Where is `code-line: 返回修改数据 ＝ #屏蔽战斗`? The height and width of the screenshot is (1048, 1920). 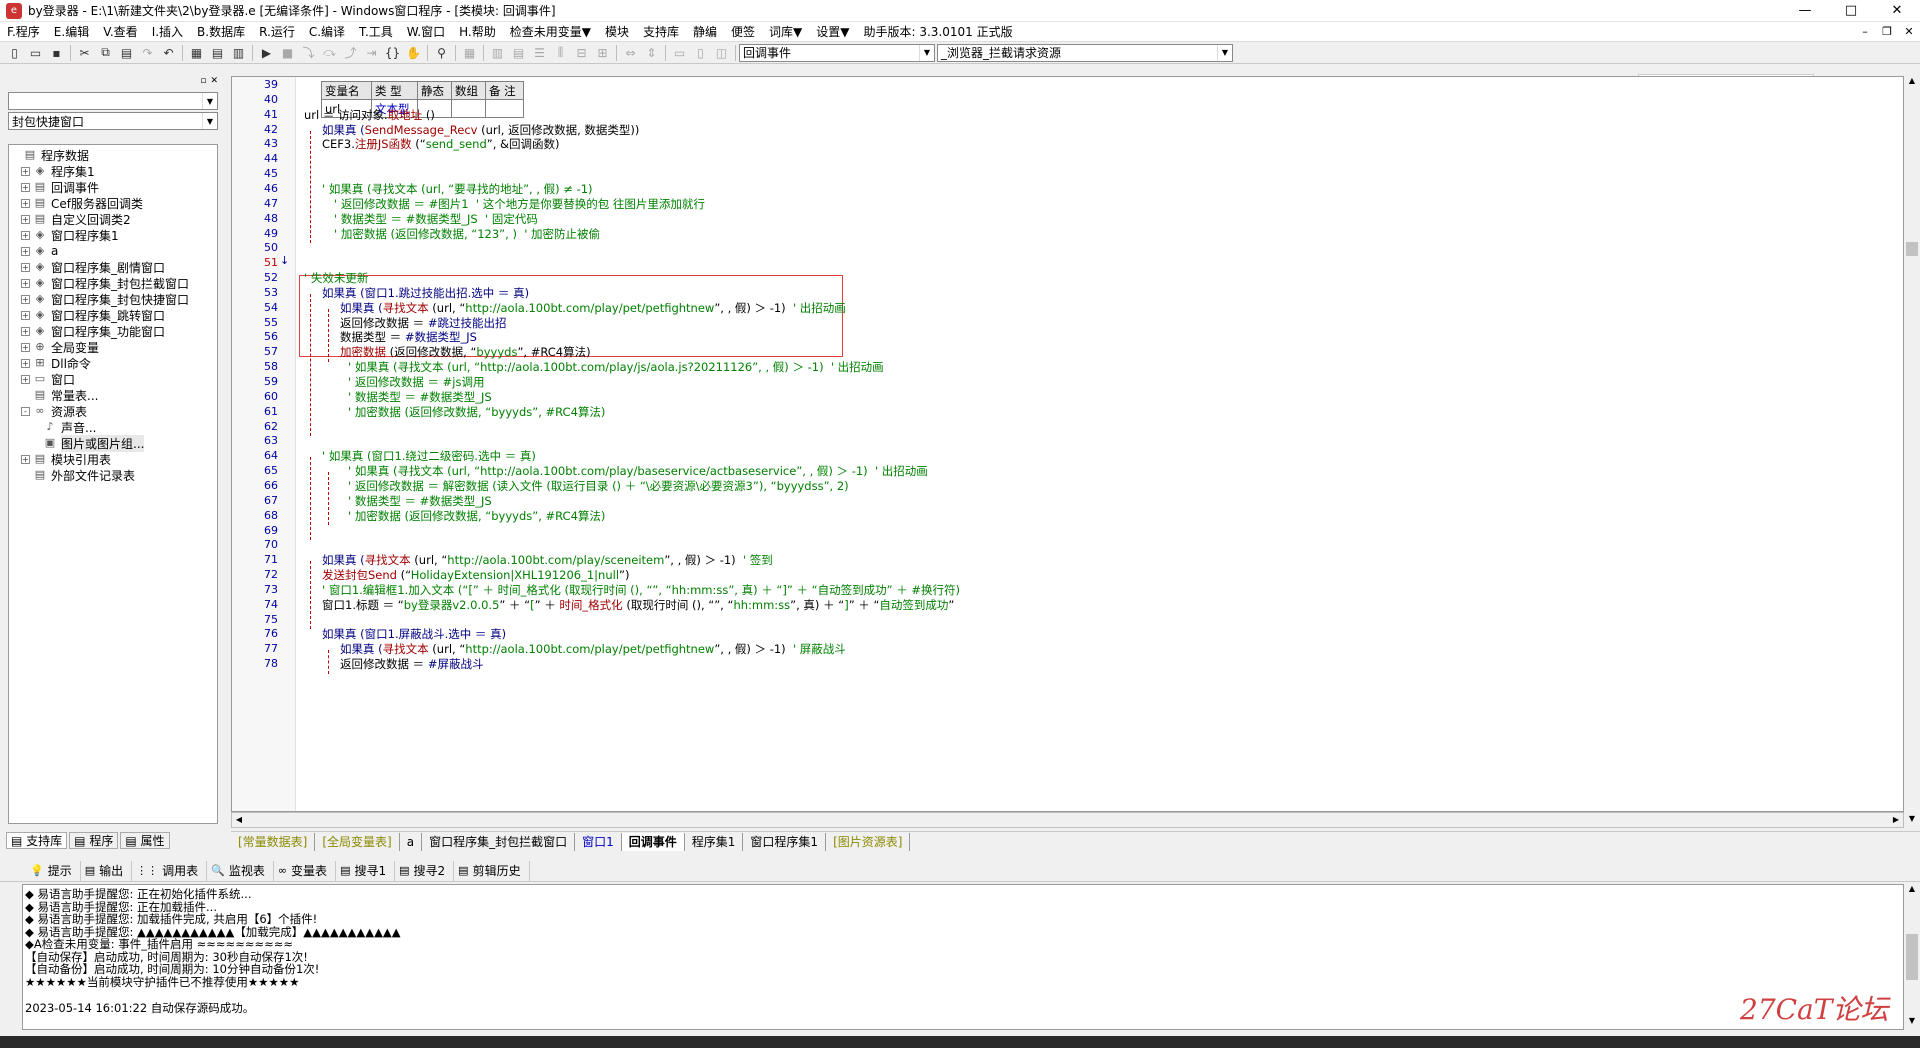
code-line: 返回修改数据 ＝ #屏蔽战斗 is located at coordinates (411, 664).